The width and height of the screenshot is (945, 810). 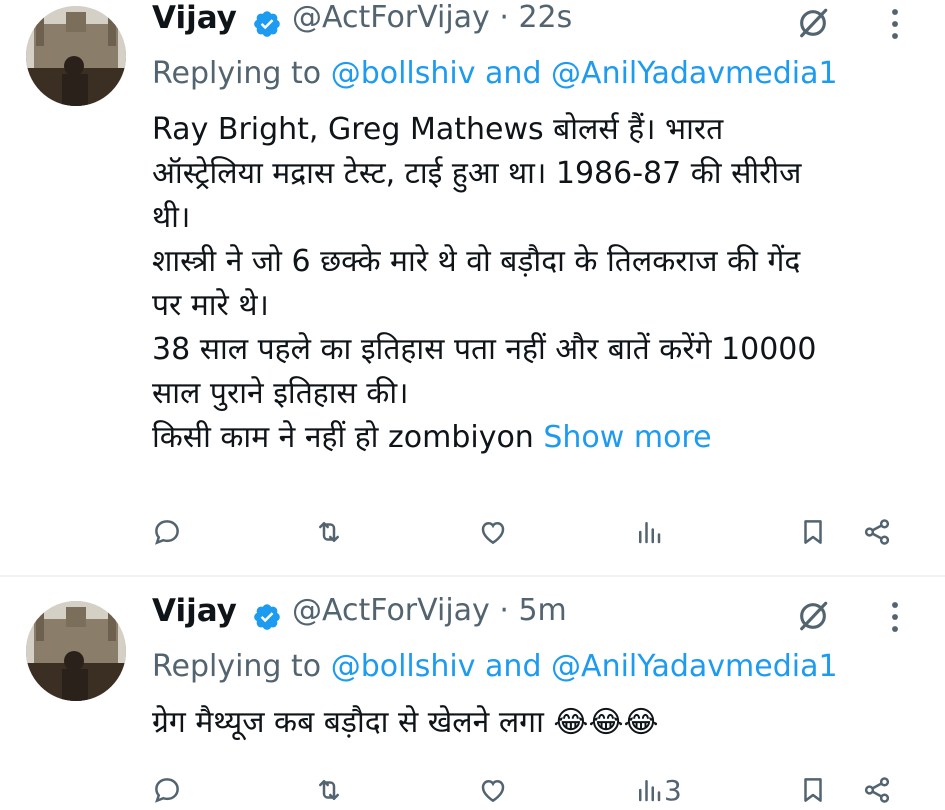 What do you see at coordinates (545, 17) in the screenshot?
I see `tweet-time: 22s` at bounding box center [545, 17].